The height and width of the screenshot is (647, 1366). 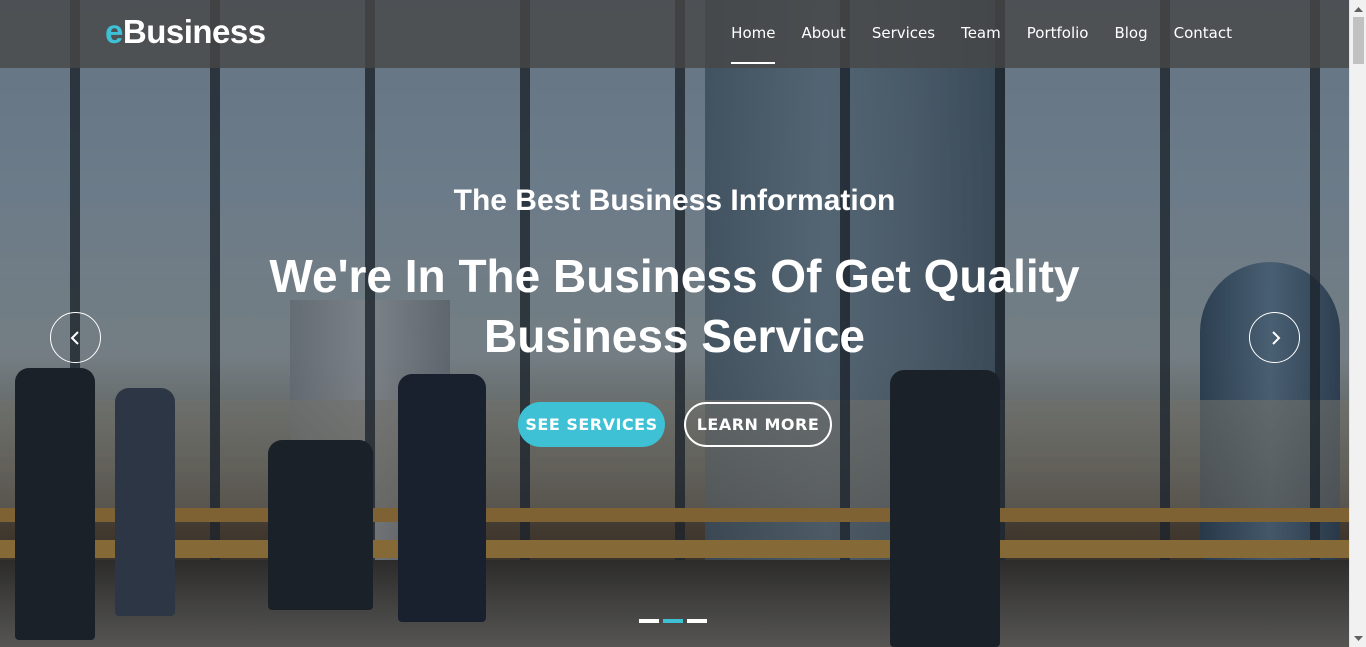 What do you see at coordinates (758, 424) in the screenshot?
I see `learn-more-button: LEARN MORE` at bounding box center [758, 424].